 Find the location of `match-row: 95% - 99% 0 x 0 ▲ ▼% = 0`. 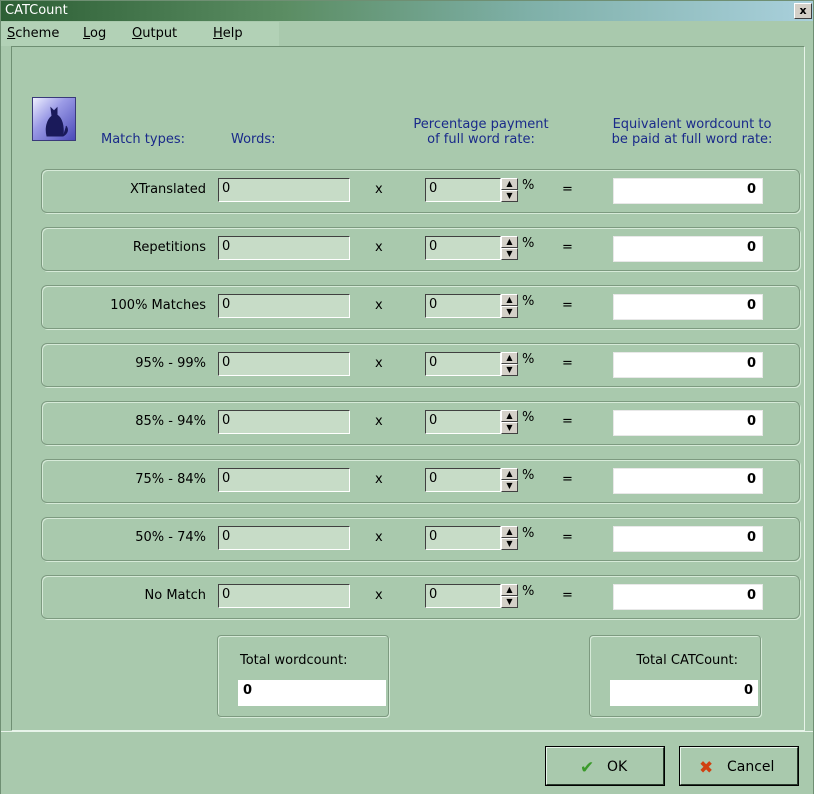

match-row: 95% - 99% 0 x 0 ▲ ▼% = 0 is located at coordinates (420, 365).